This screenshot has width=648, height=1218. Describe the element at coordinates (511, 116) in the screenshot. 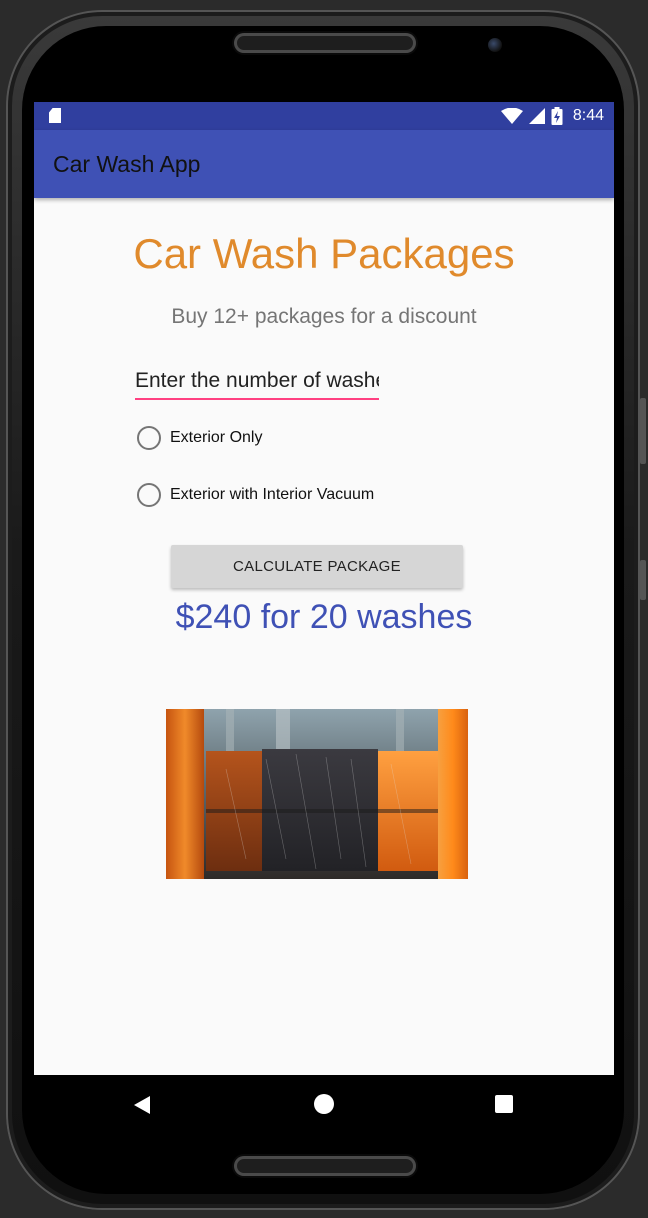

I see `wifi-icon` at that location.